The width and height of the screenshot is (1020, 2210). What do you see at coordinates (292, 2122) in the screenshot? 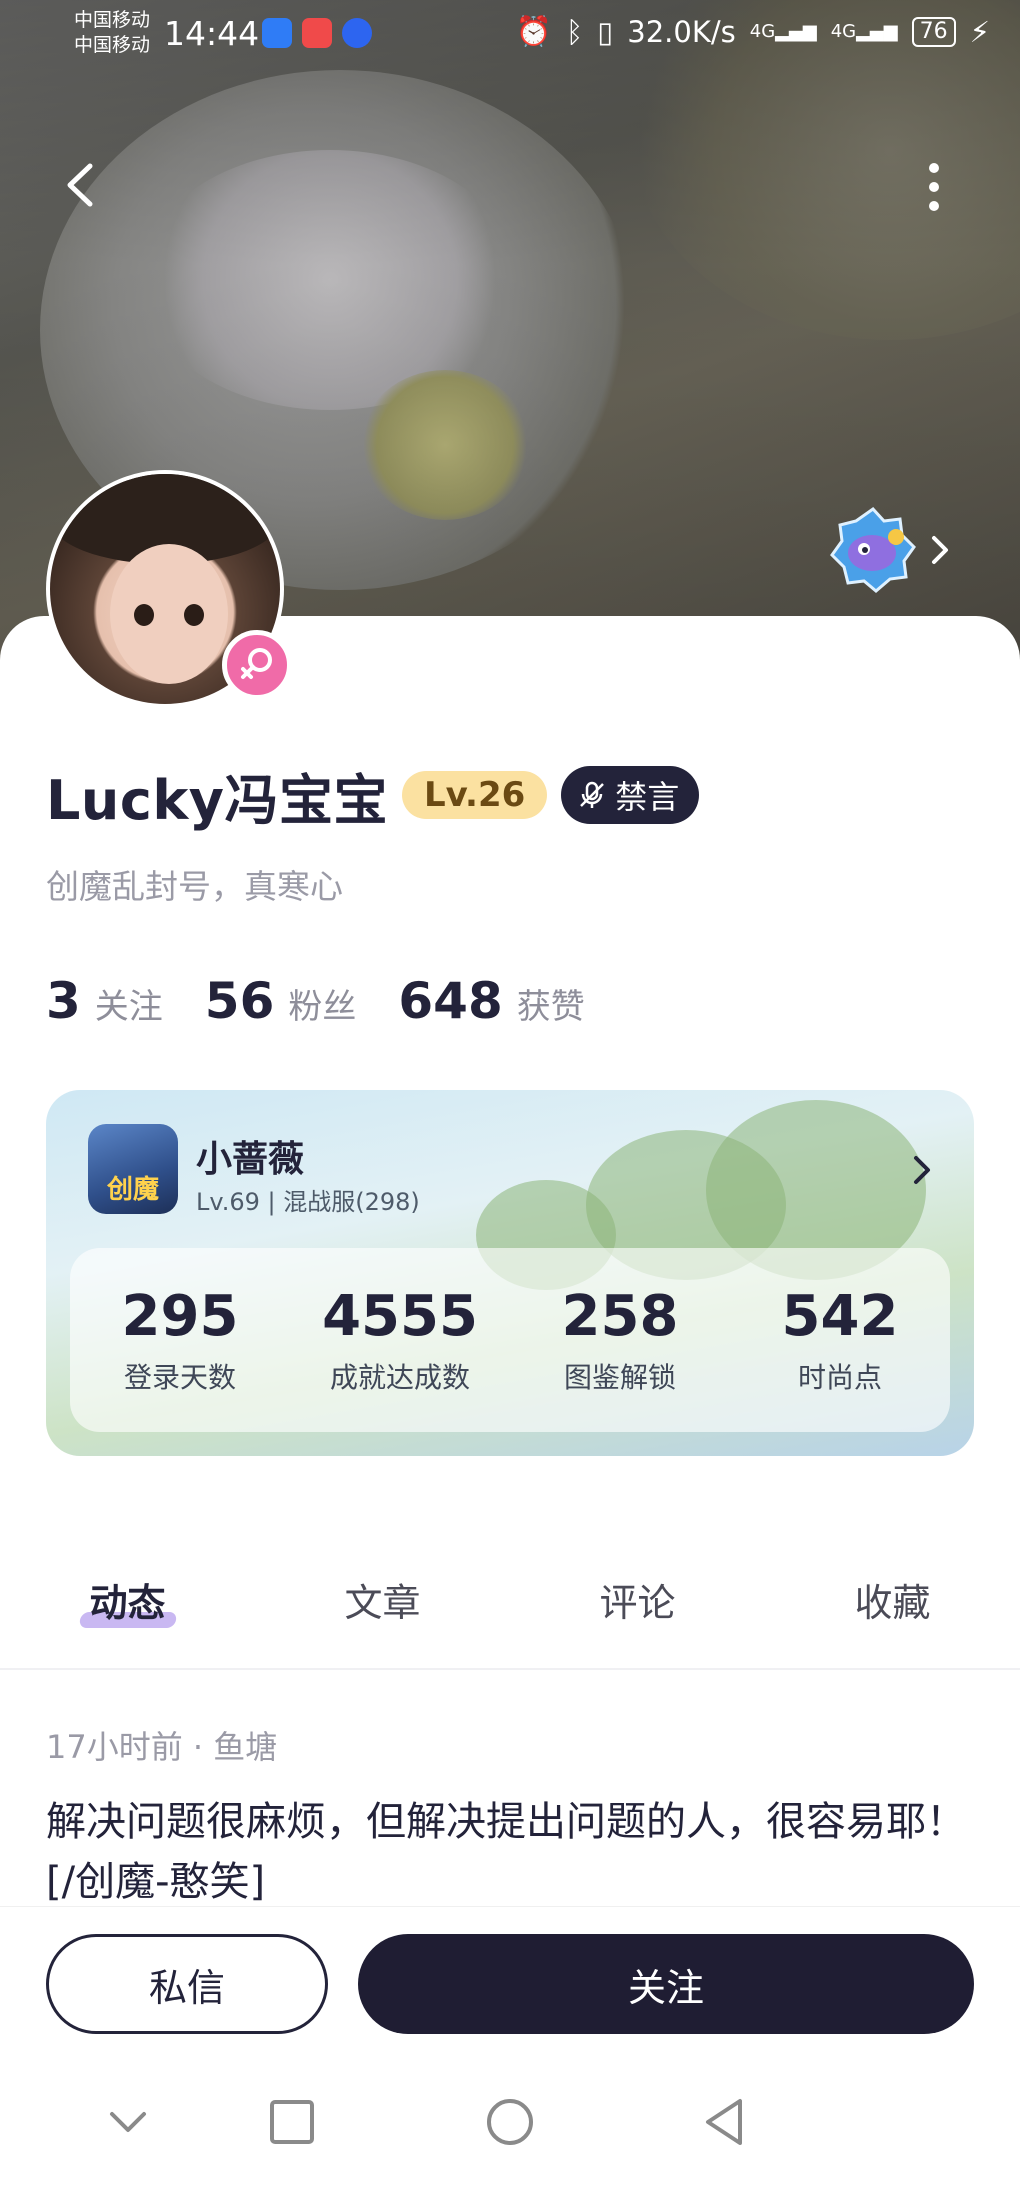
I see `recent-apps-icon` at bounding box center [292, 2122].